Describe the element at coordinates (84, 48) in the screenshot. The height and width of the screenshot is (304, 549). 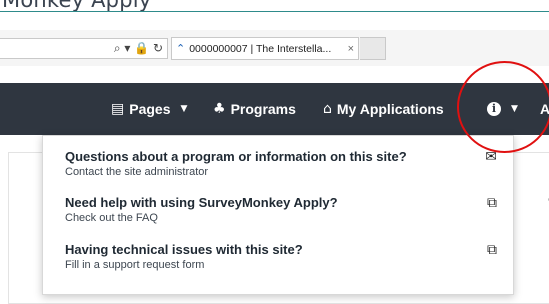
I see `address-bar: ⌕ ▾ 🔒 ↻` at that location.